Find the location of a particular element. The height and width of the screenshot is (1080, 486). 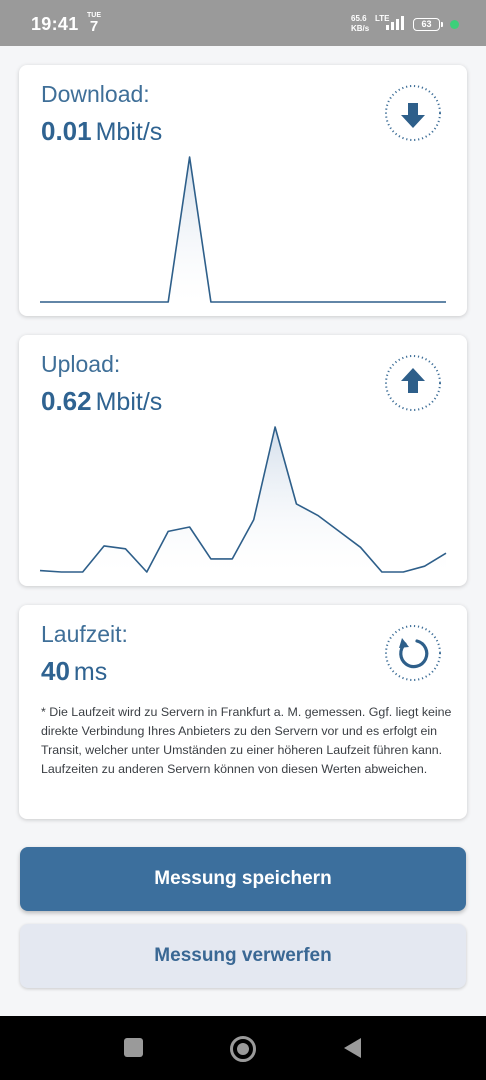

privacy-indicator-dot is located at coordinates (454, 24).